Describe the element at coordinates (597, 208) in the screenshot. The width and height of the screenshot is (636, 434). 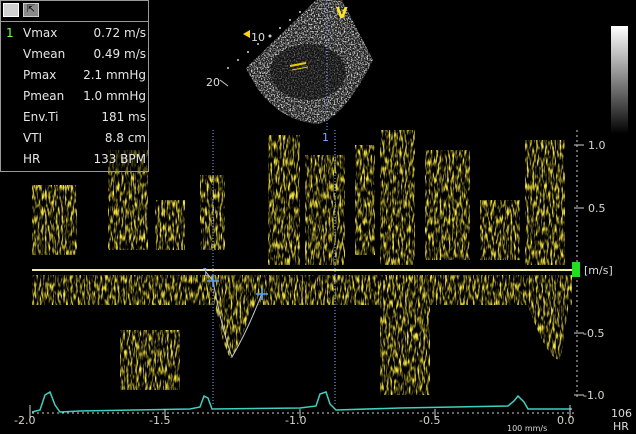
I see `velocity-tick-0-5: 0.5` at that location.